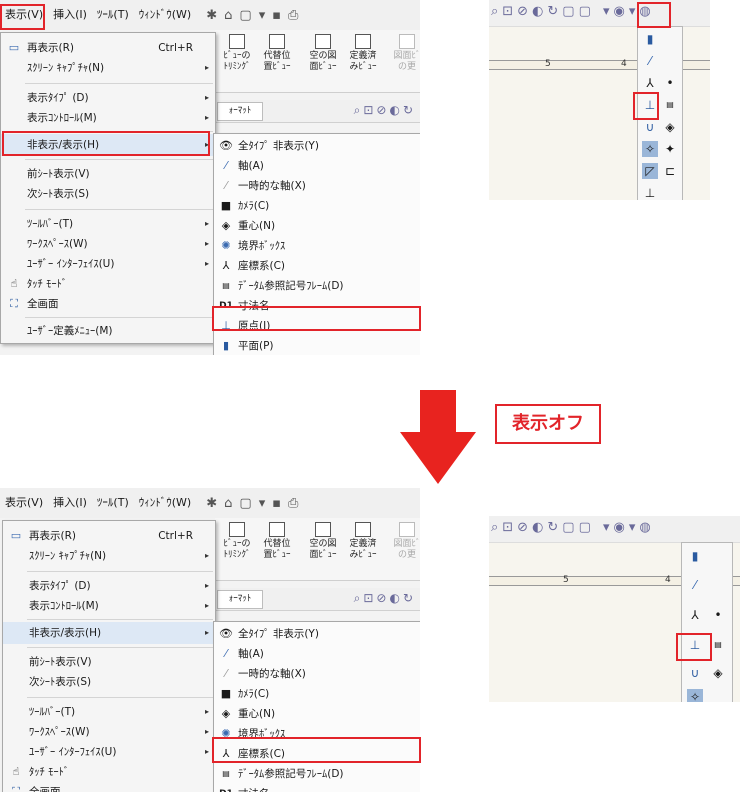 This screenshot has width=740, height=792. I want to click on frame-icon: ⊏, so click(670, 171).